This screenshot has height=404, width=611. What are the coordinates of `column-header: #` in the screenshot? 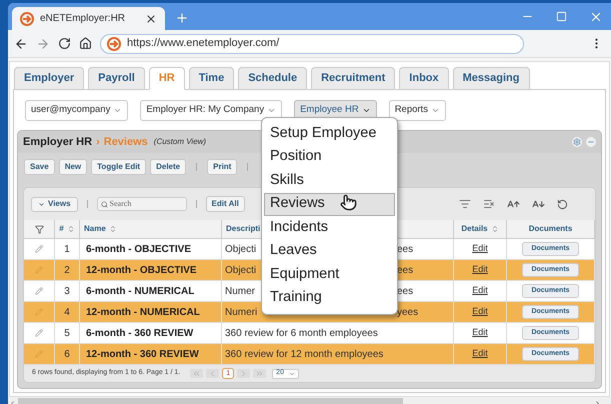 It's located at (67, 229).